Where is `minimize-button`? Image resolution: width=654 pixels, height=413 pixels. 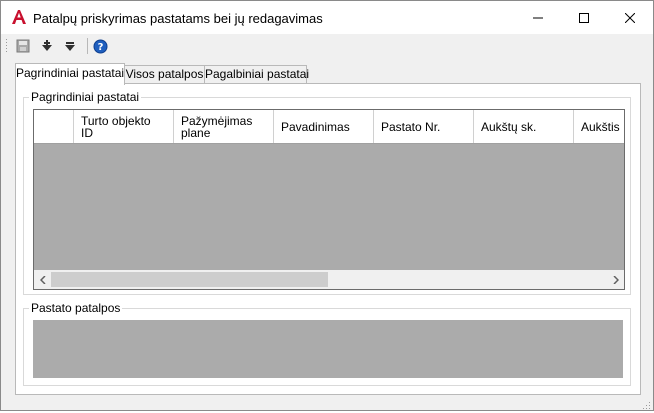
minimize-button is located at coordinates (538, 17).